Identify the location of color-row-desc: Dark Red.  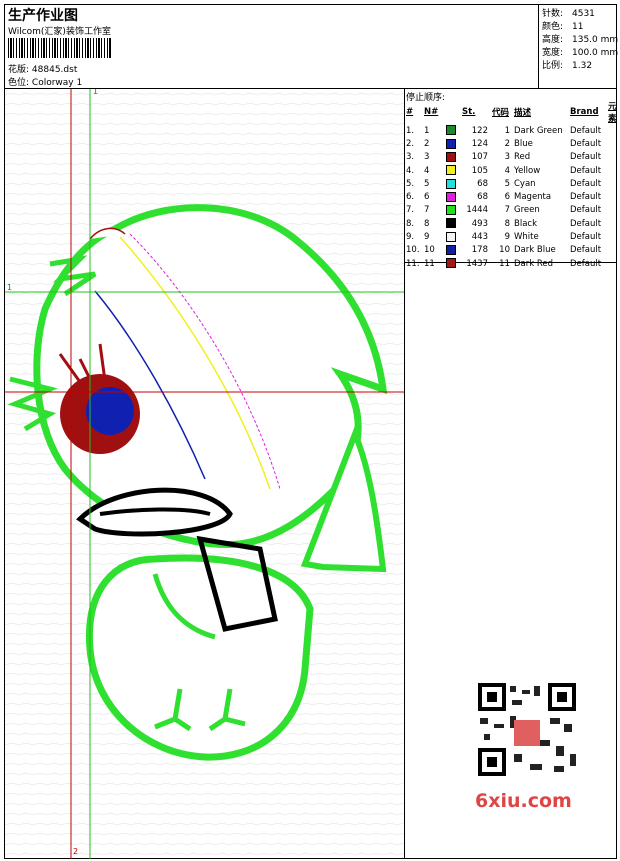
(534, 263).